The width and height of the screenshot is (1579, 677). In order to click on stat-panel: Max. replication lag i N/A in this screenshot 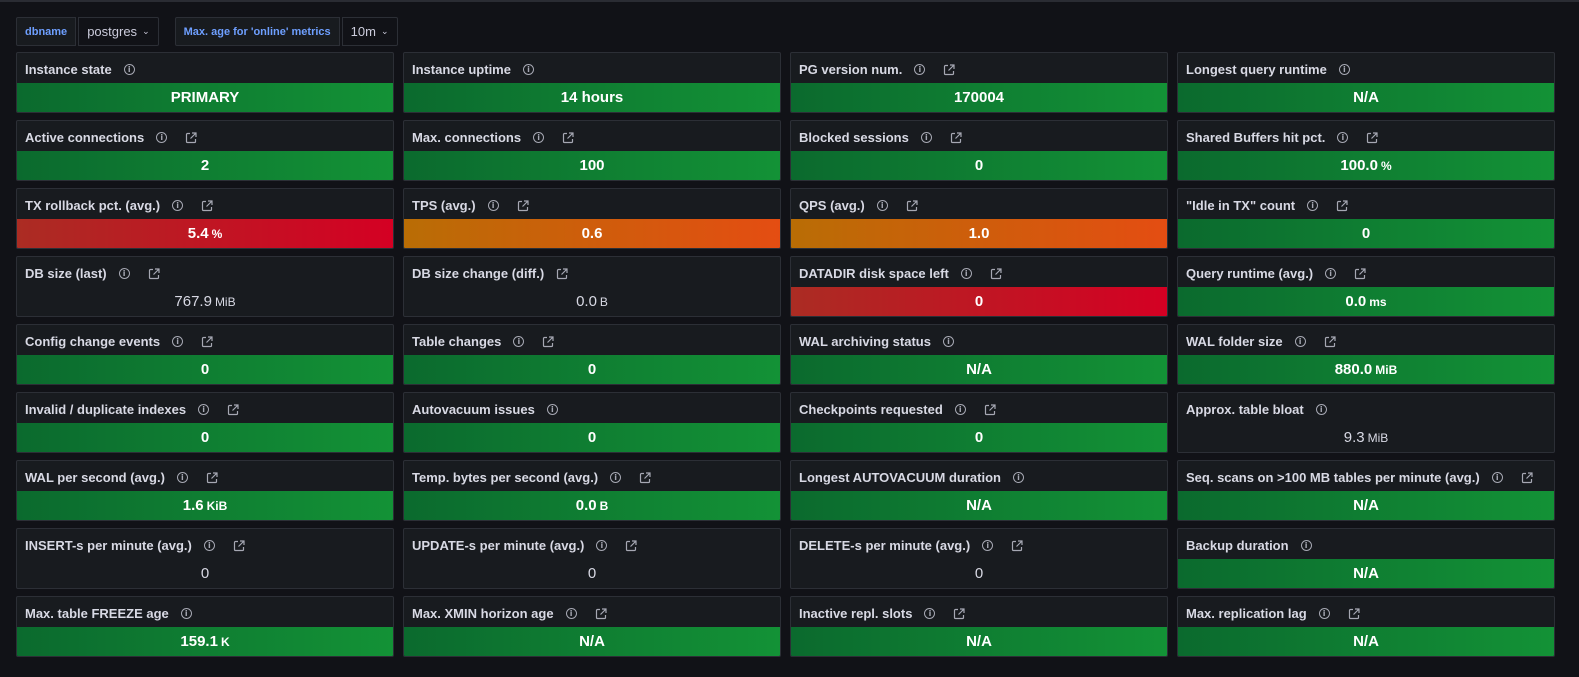, I will do `click(1366, 626)`.